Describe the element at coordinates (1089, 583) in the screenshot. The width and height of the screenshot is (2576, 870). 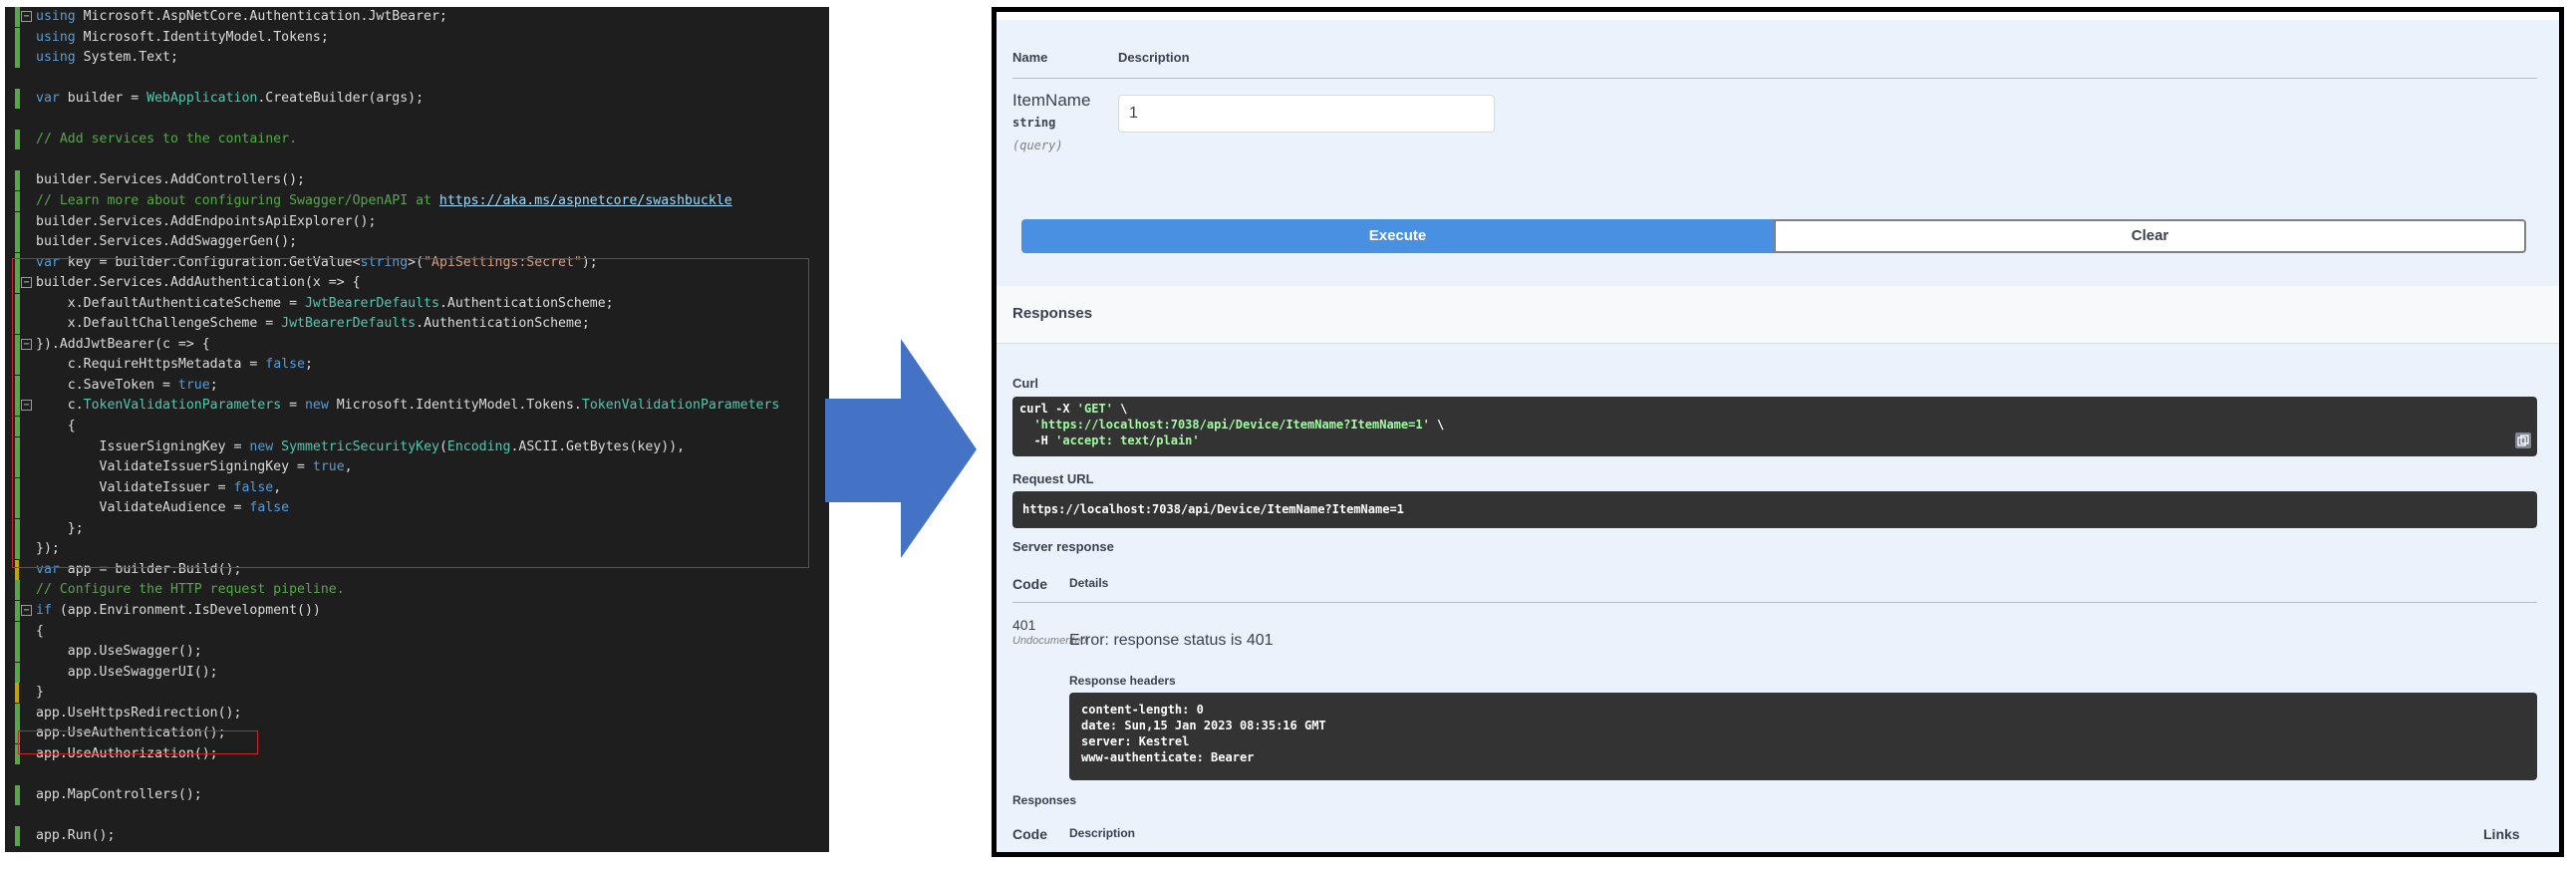
I see `details-header: Details` at that location.